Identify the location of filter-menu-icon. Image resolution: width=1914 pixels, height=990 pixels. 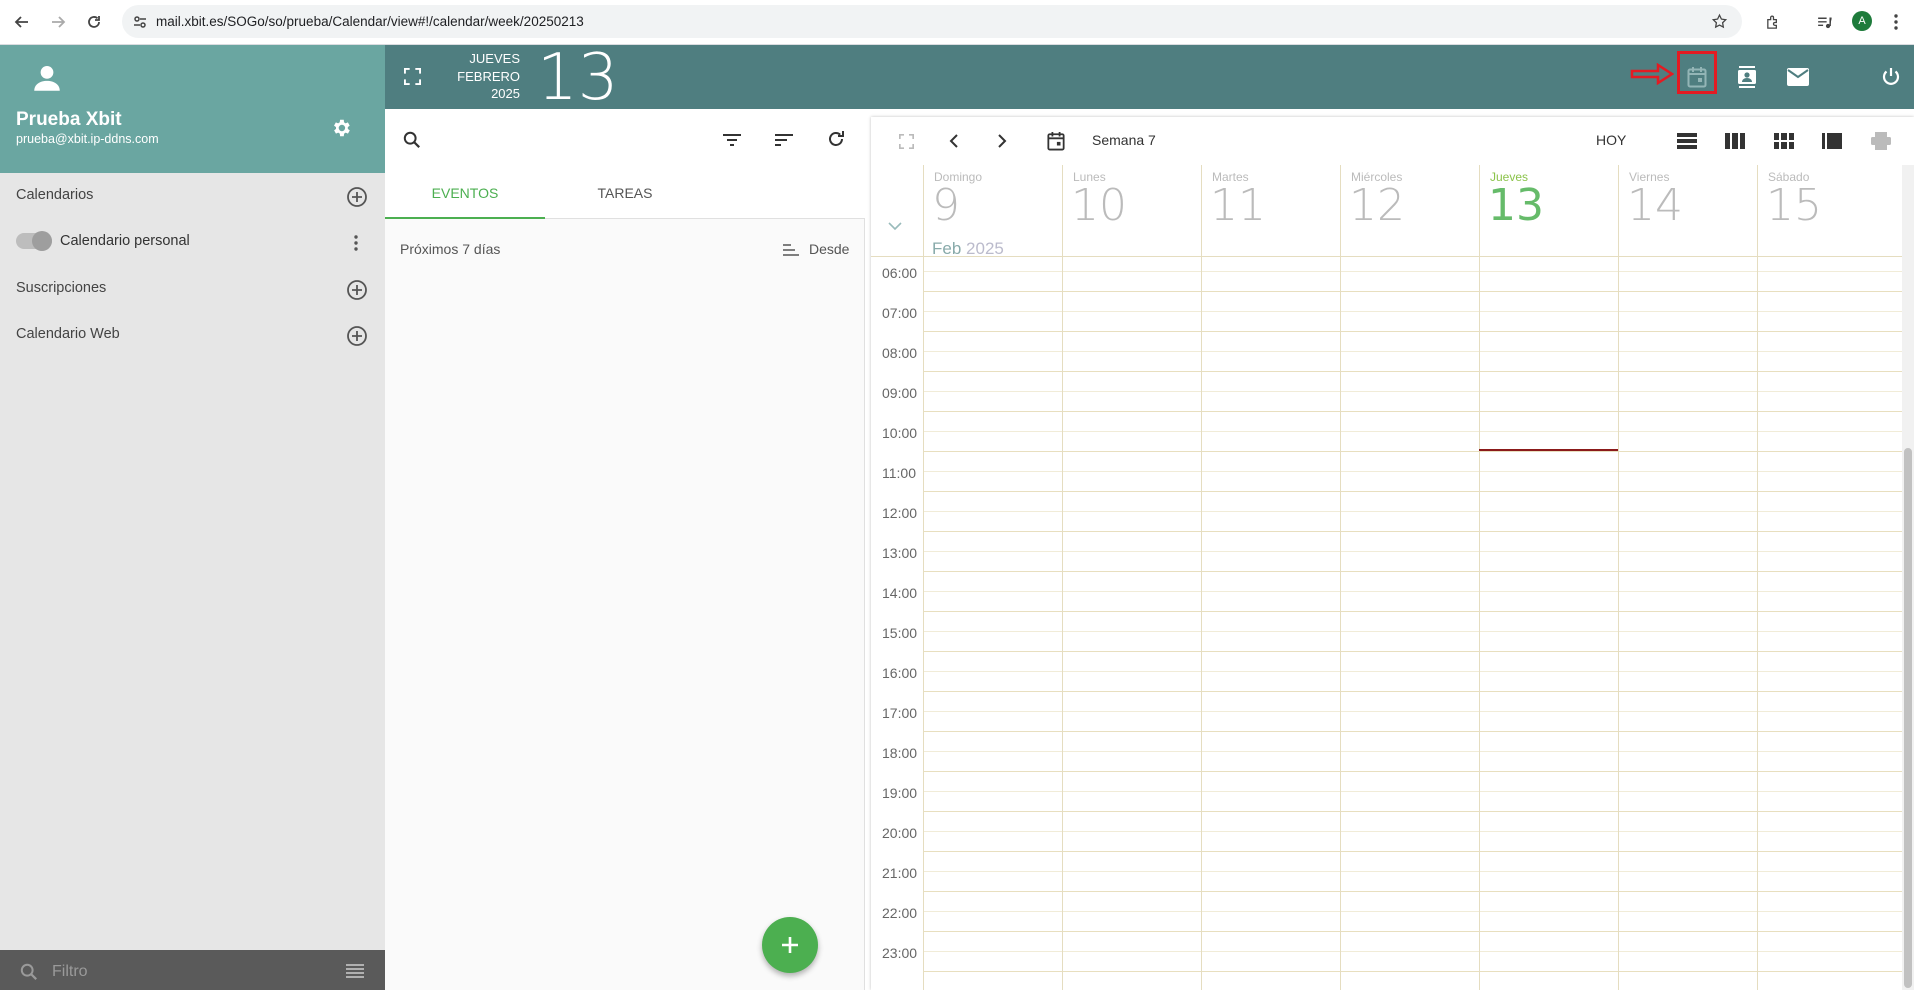
(355, 971).